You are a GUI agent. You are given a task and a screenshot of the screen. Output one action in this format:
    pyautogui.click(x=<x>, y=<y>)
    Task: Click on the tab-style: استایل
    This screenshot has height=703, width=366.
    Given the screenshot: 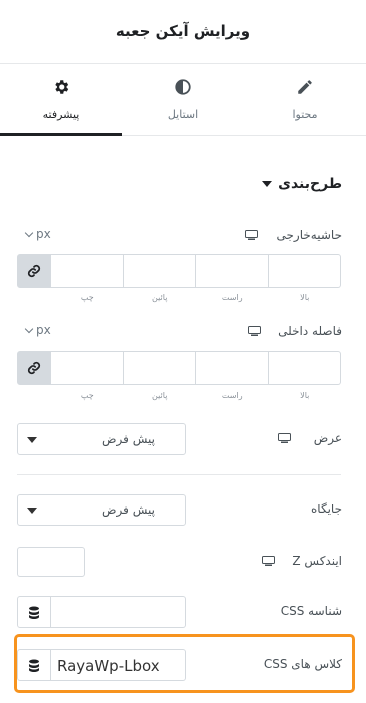 What is the action you would take?
    pyautogui.click(x=183, y=100)
    